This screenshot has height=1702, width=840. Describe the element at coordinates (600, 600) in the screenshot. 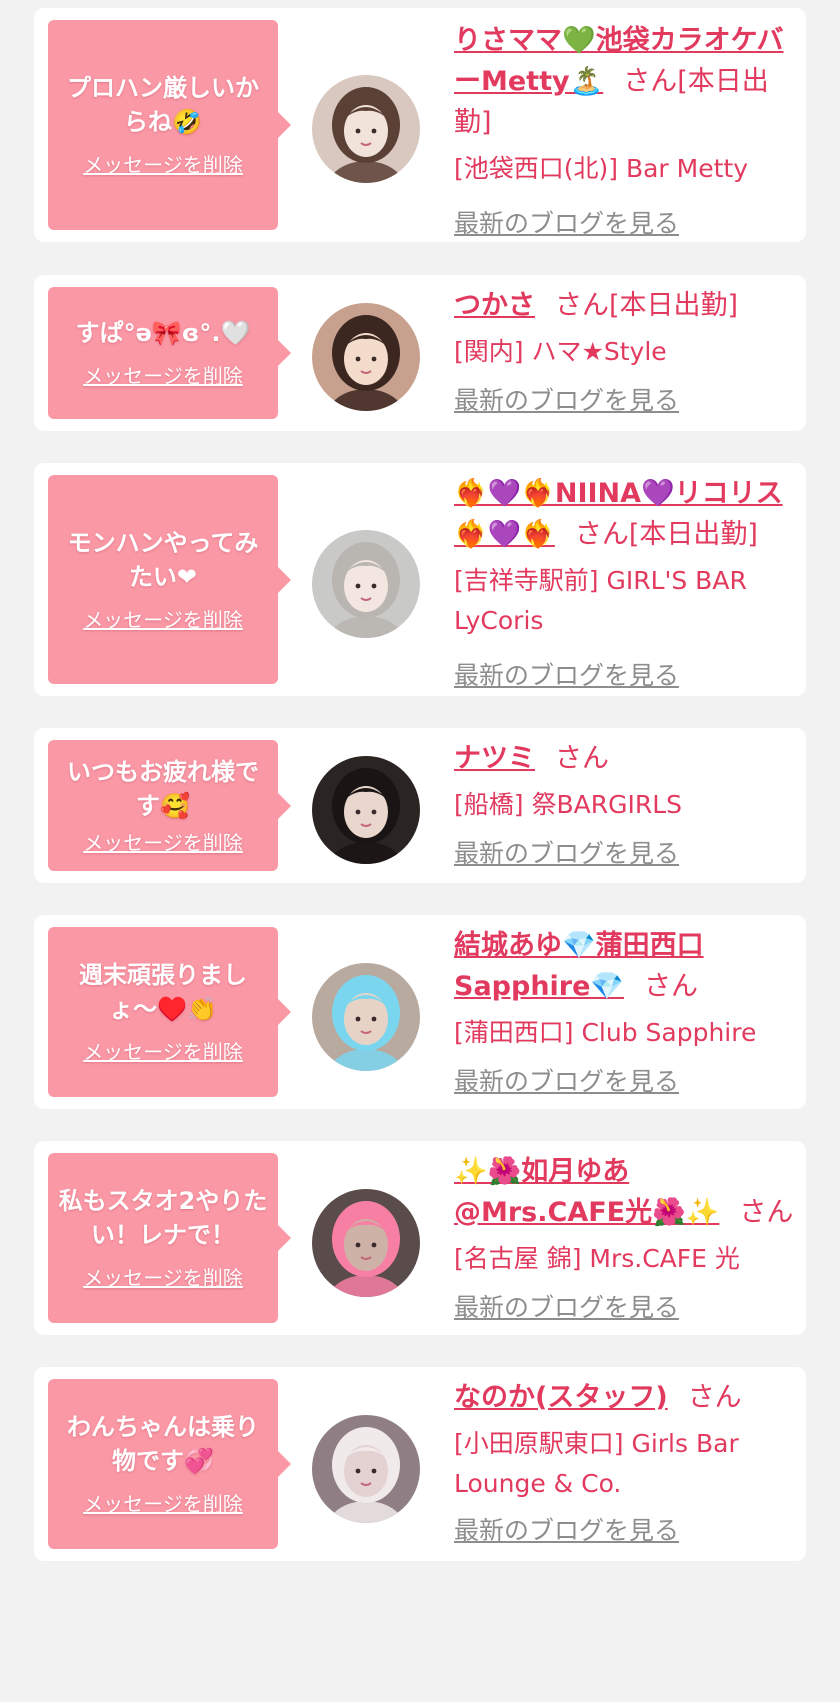

I see `shop-name: [吉祥寺駅前] GIRL'S BAR LyCoris` at that location.